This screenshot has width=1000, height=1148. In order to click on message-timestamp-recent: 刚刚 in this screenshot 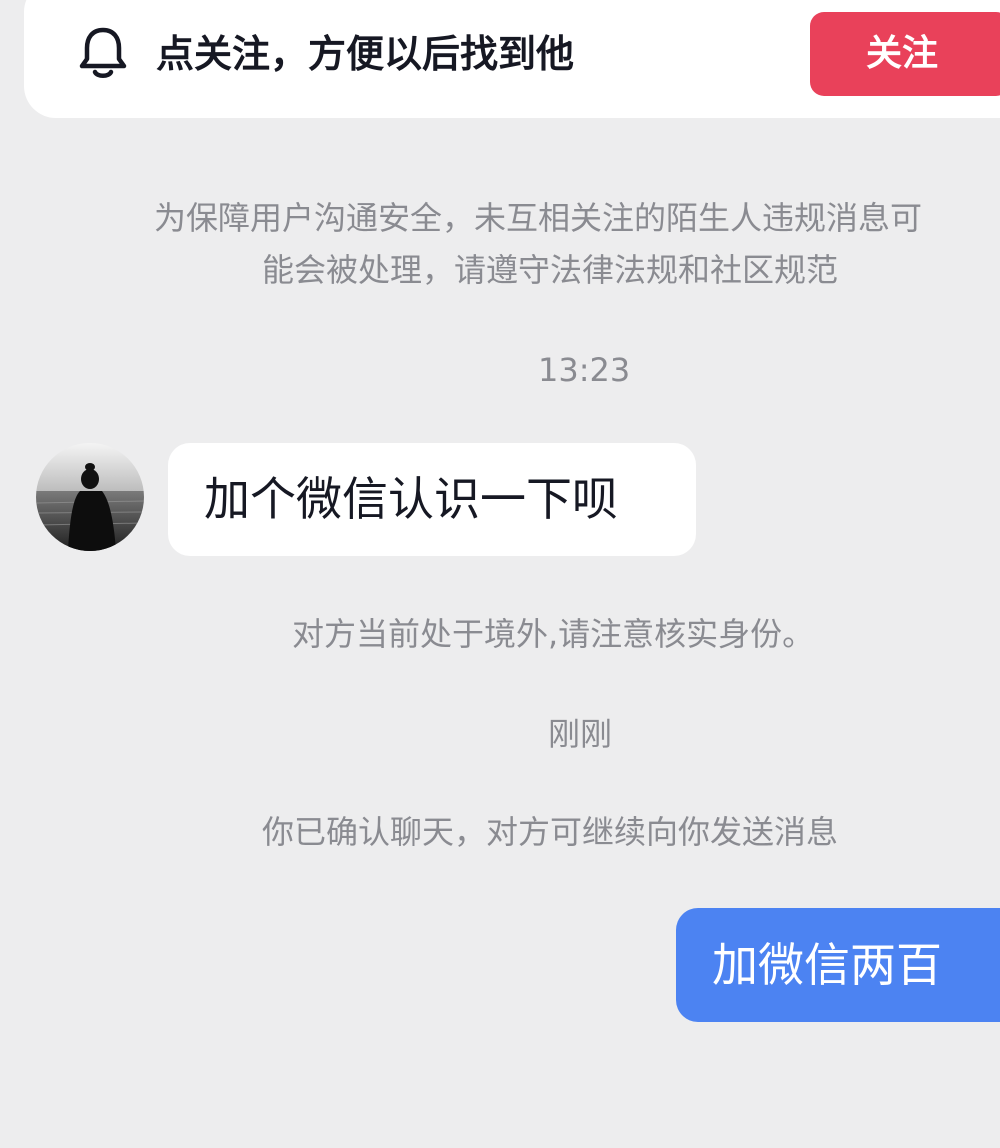, I will do `click(580, 734)`.